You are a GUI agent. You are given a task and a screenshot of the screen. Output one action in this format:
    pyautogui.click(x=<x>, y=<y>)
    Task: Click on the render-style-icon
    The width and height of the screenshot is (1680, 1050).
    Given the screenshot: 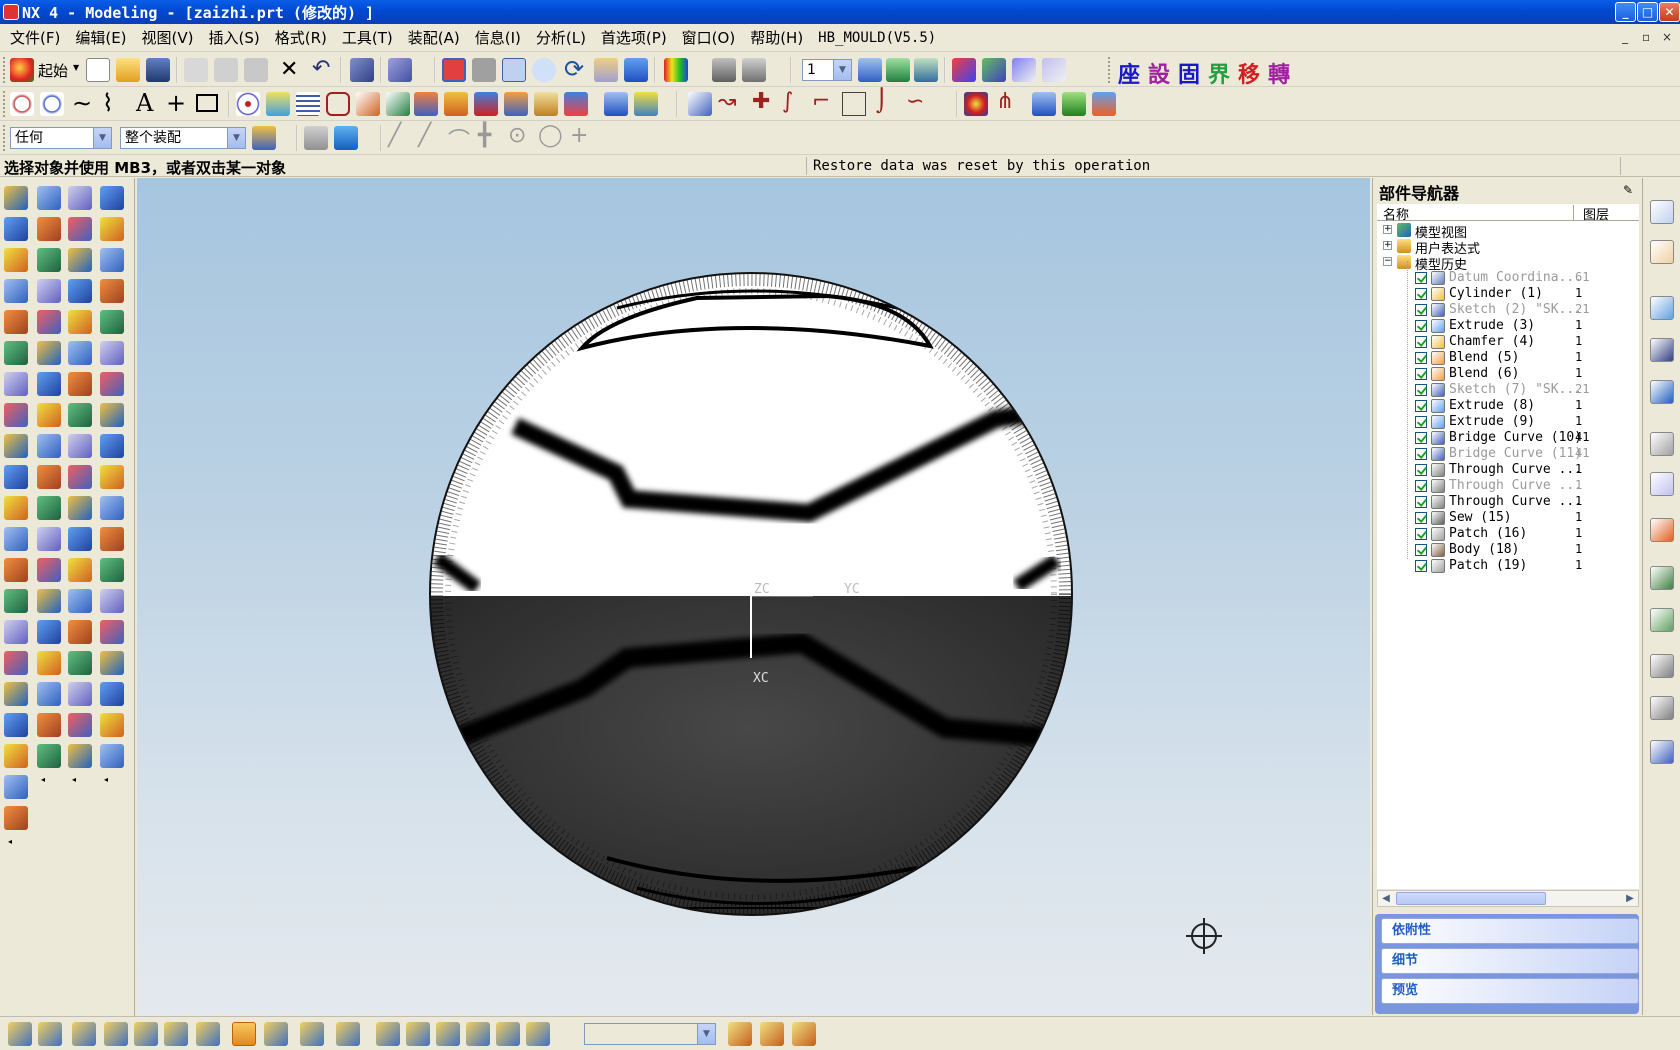 What is the action you would take?
    pyautogui.click(x=636, y=70)
    